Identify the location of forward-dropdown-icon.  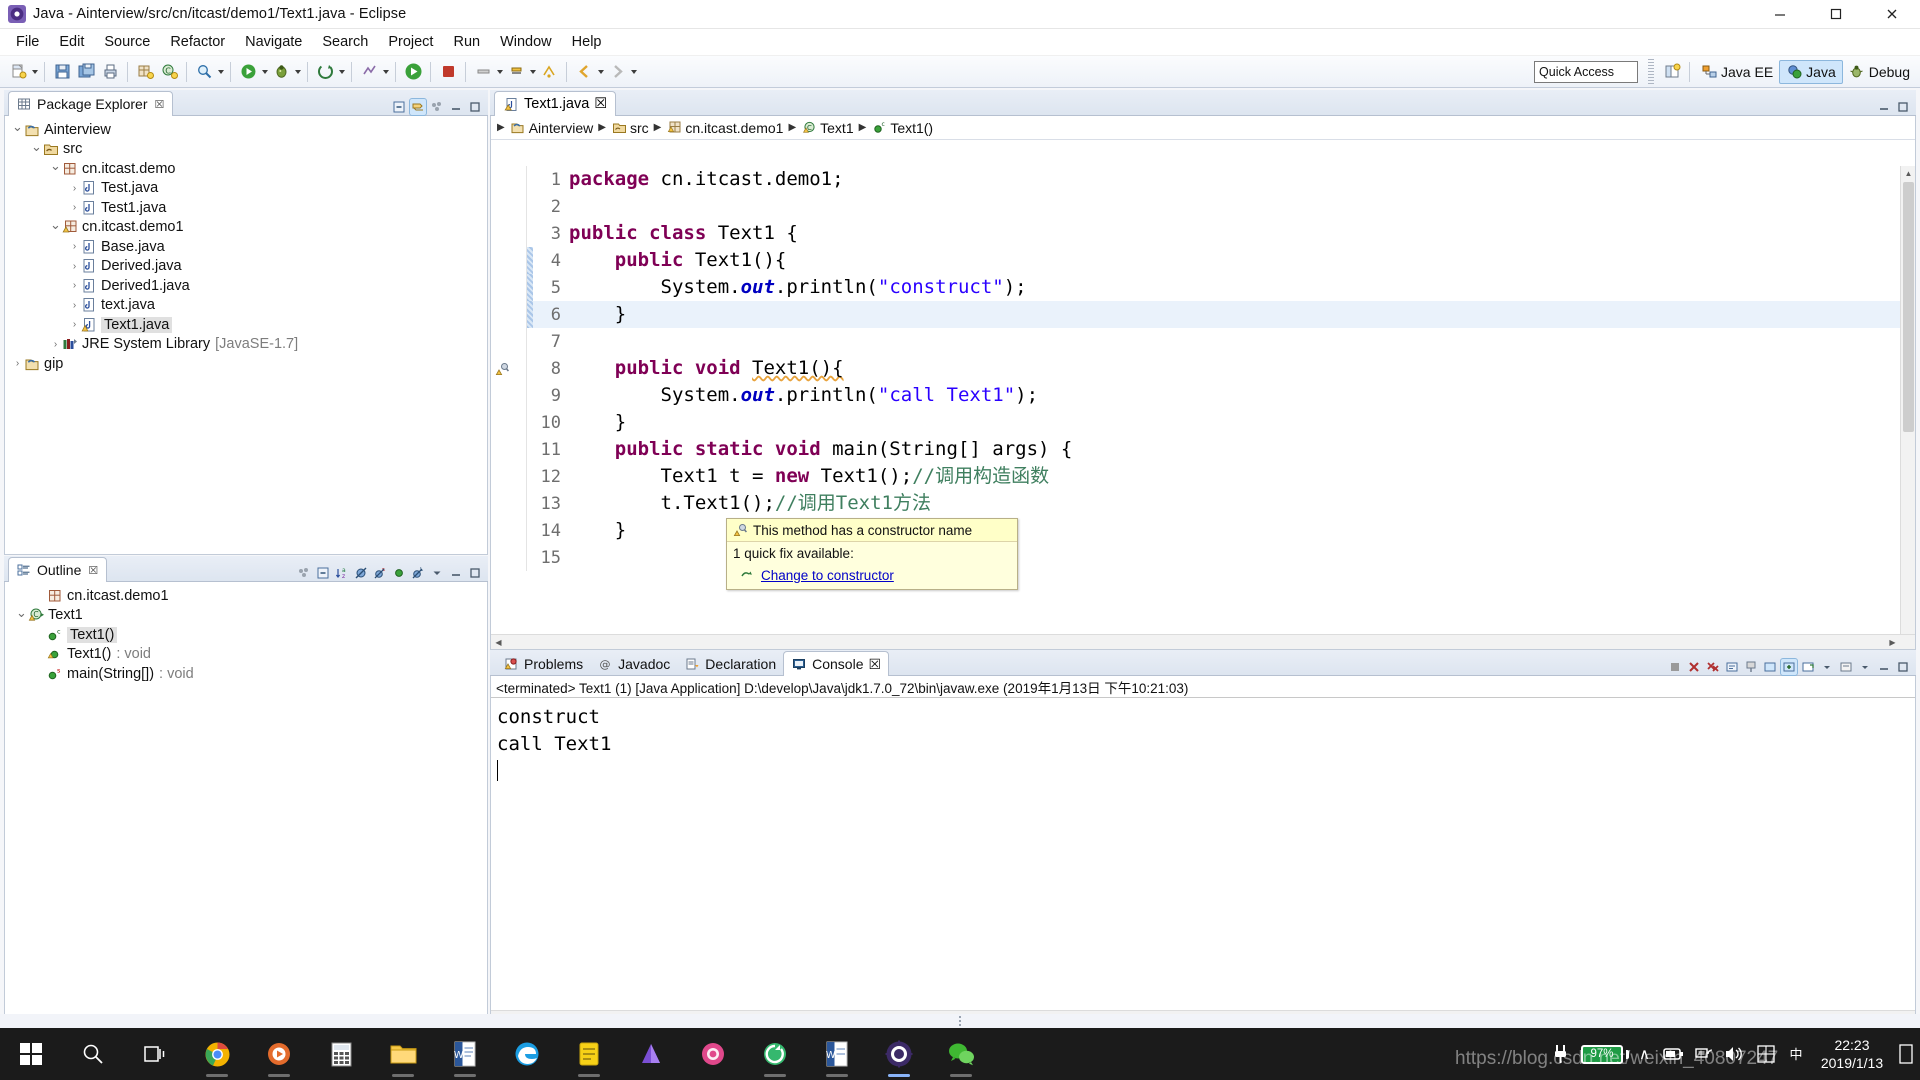
(633, 72).